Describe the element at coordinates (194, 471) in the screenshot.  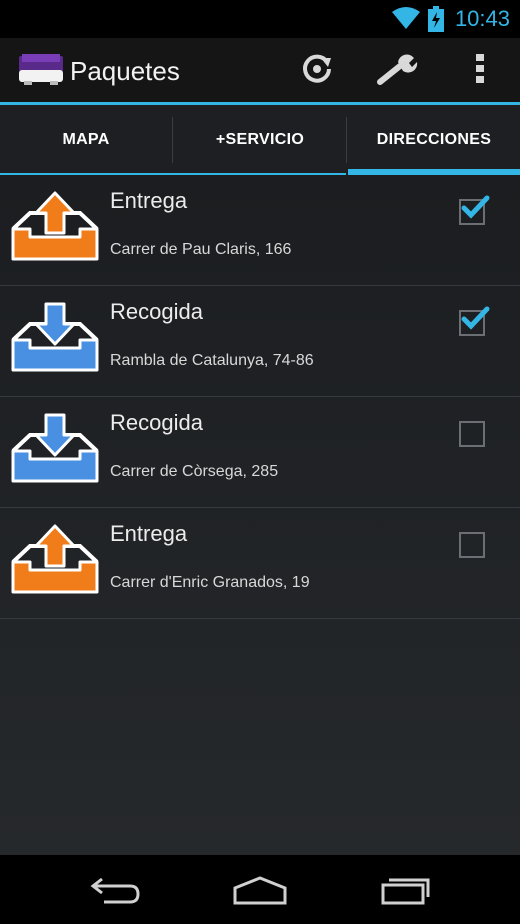
I see `item-address: Carrer de Còrsega, 285` at that location.